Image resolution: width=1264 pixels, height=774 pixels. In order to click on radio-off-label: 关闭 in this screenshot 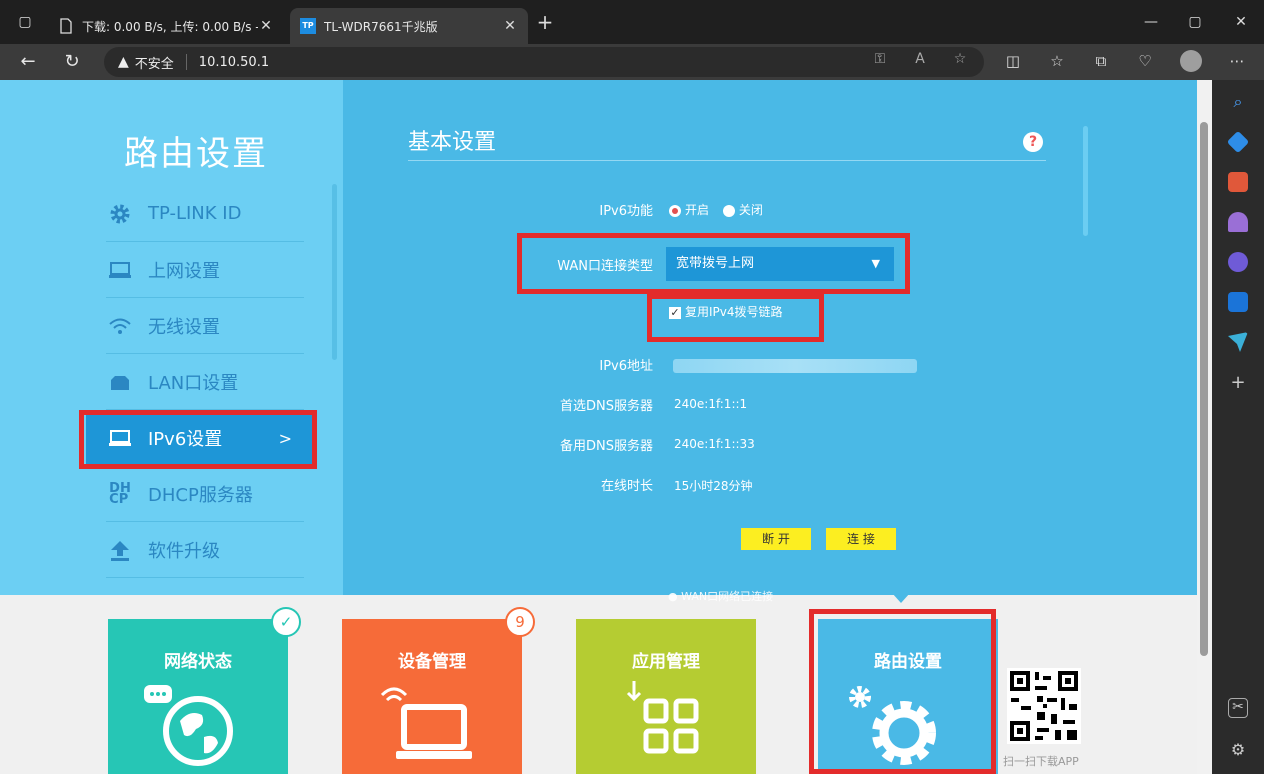, I will do `click(750, 210)`.